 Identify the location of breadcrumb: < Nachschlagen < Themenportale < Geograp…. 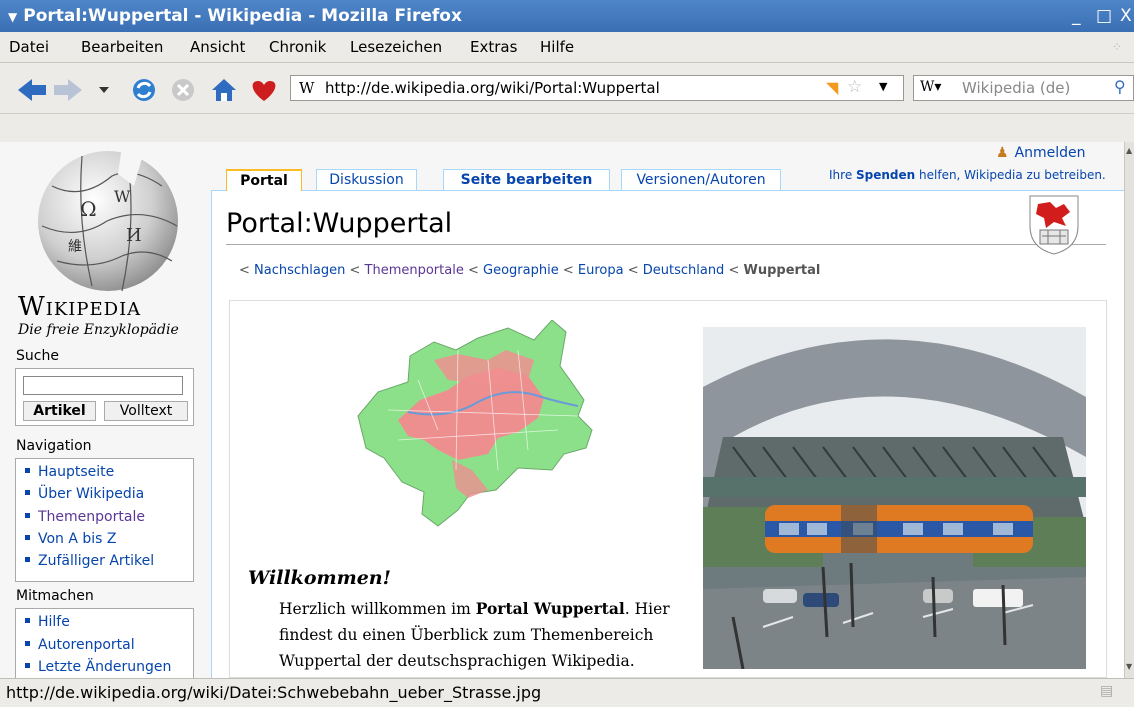
(530, 270).